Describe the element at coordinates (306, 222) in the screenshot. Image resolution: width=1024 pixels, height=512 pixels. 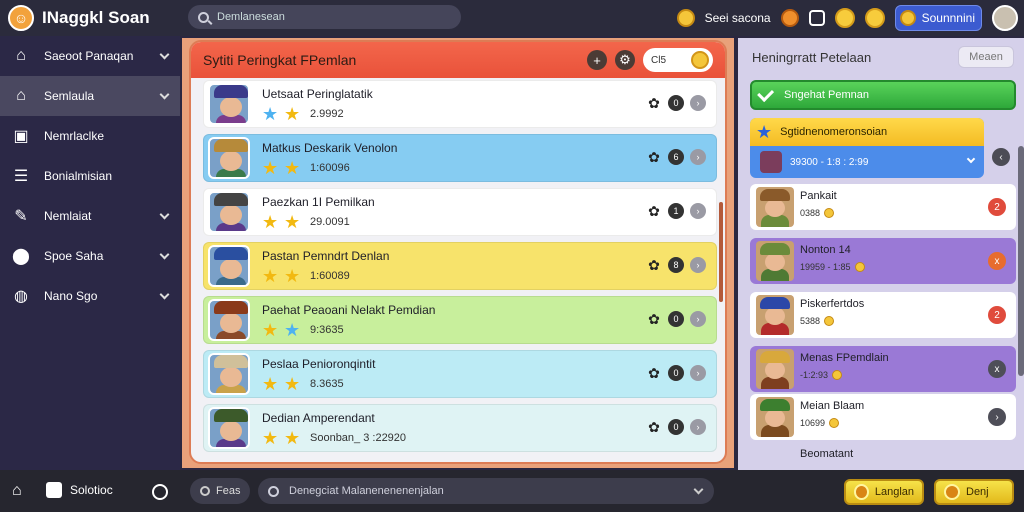
I see `player-meta: ★ ★ 29.0091` at that location.